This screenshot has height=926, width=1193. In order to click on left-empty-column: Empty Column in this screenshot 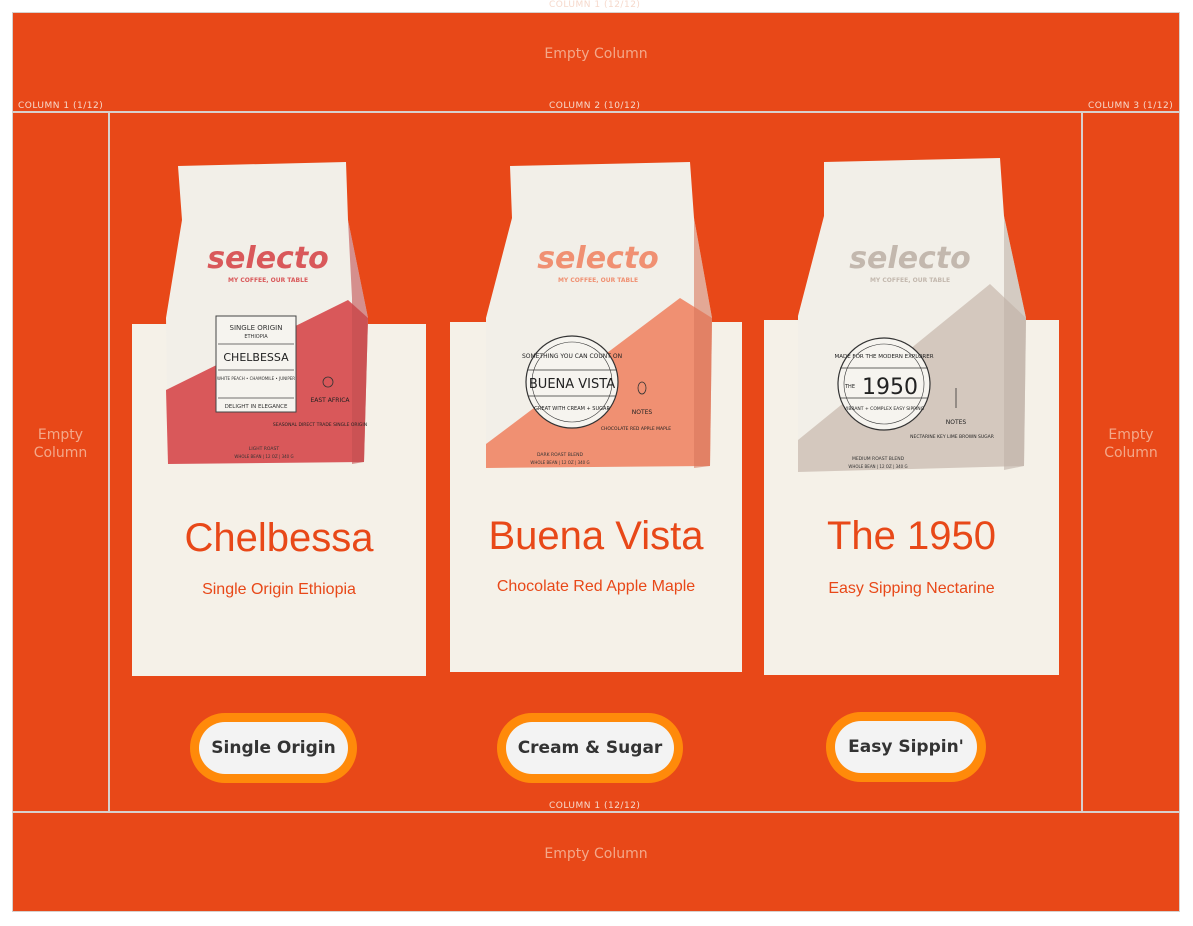, I will do `click(60, 444)`.